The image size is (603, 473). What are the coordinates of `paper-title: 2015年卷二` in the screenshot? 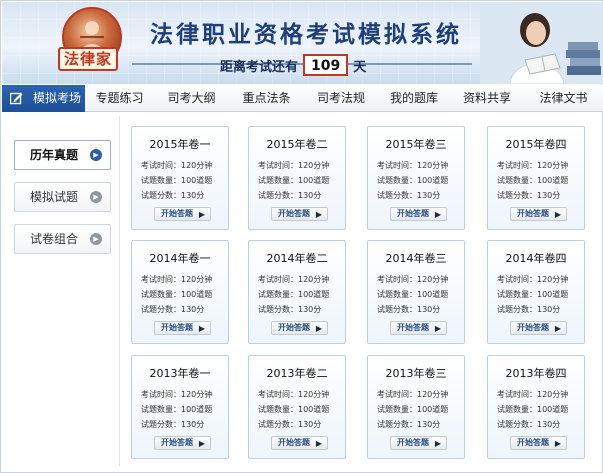 It's located at (297, 144).